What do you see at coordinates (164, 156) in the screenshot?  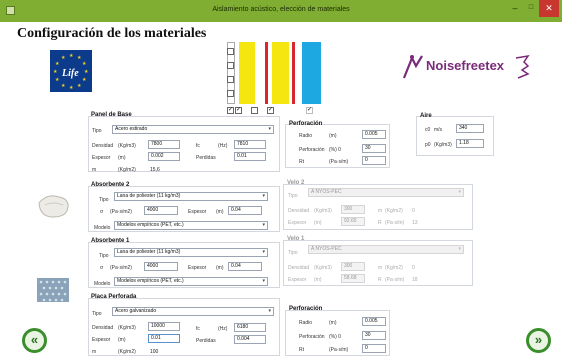 I see `panel-base-espesor-input: 0.002` at bounding box center [164, 156].